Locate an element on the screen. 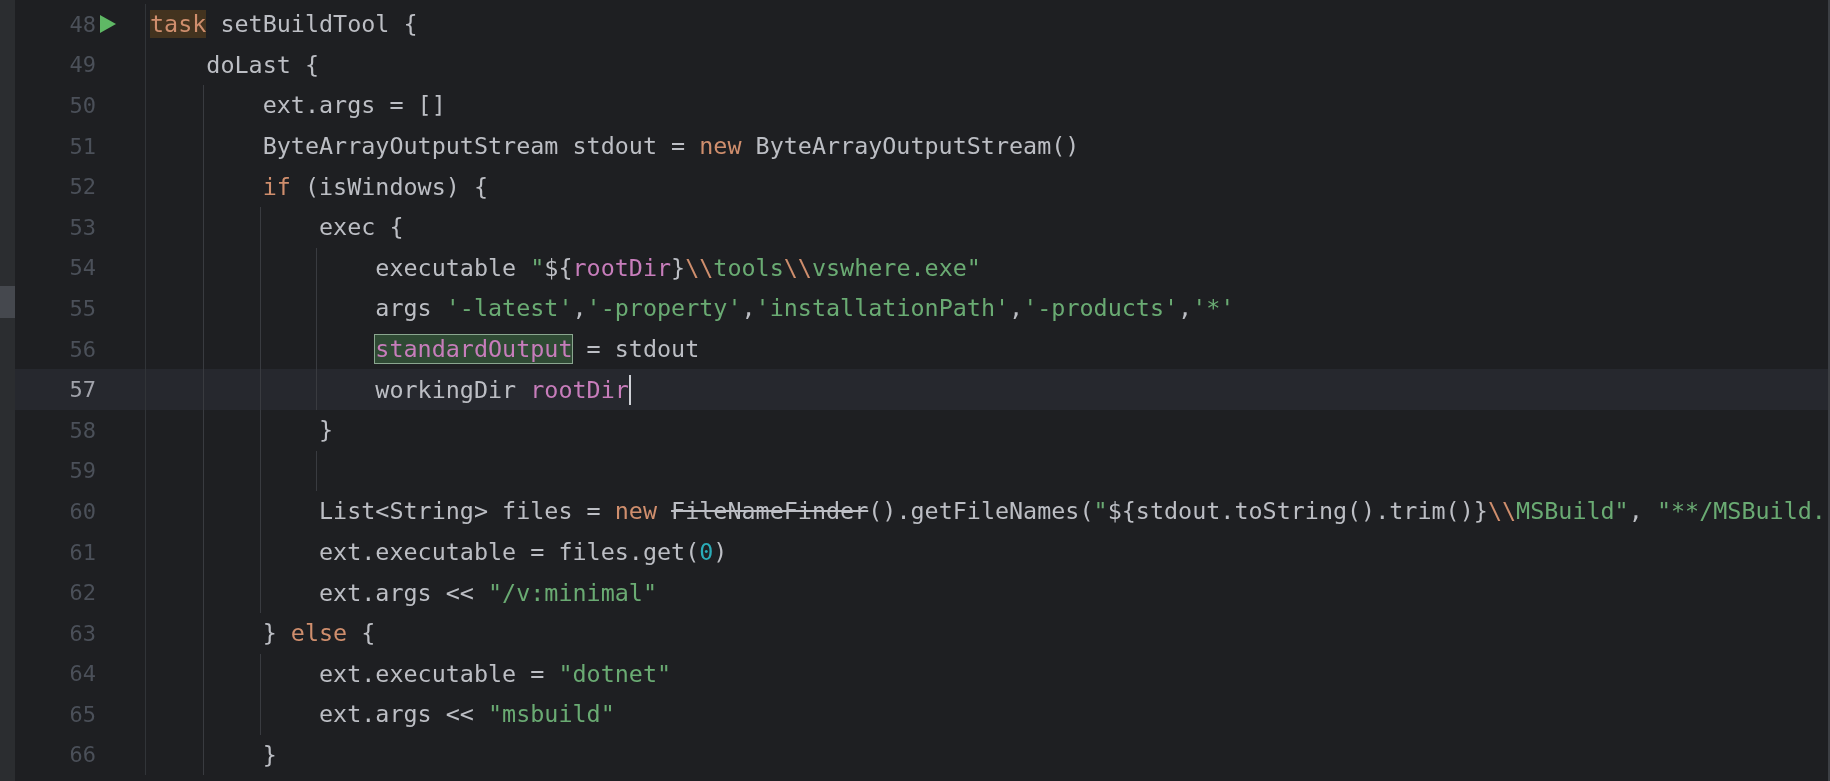 Image resolution: width=1830 pixels, height=781 pixels. code-line: List<String> files = new FileNameFinder().getFileNames("${stdout.toString().trim()}\\MSBuild", "**/MSBuild. is located at coordinates (1072, 511).